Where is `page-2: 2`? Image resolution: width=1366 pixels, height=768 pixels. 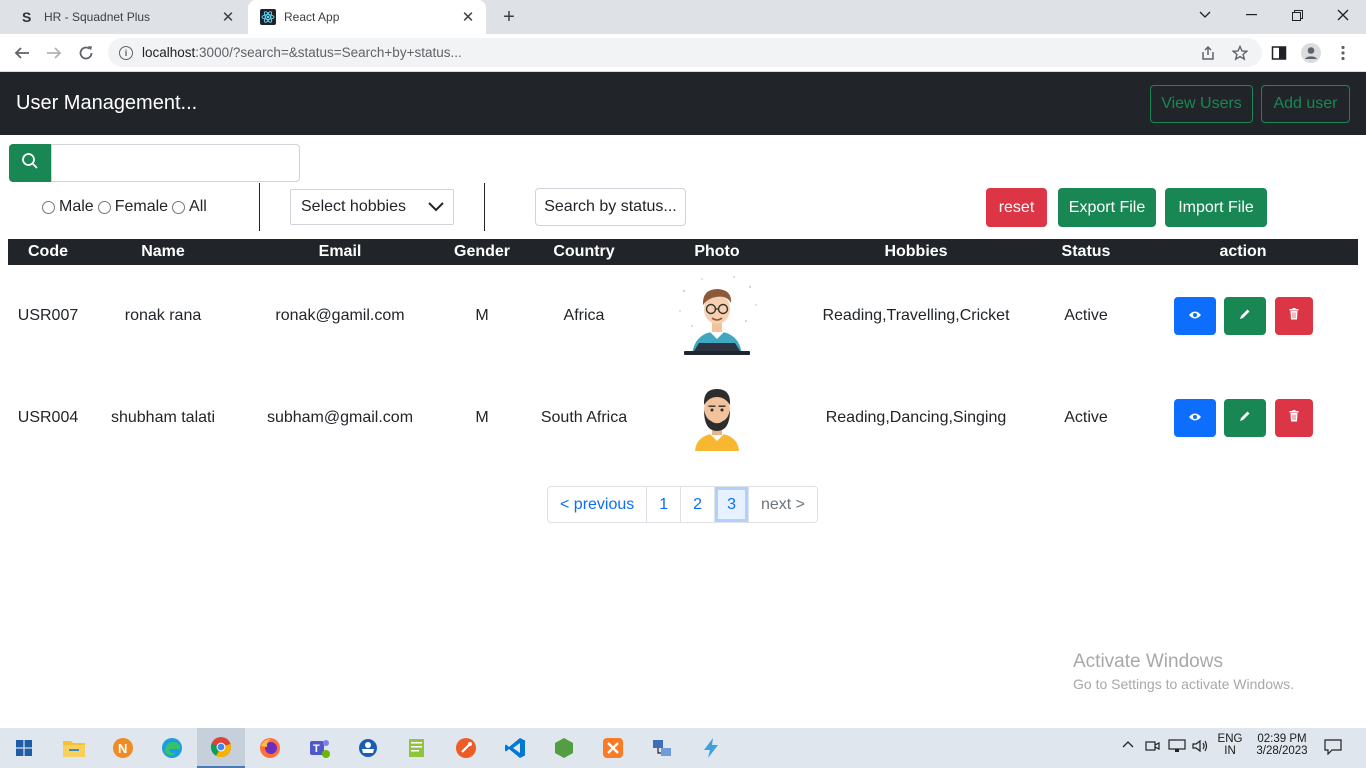 page-2: 2 is located at coordinates (698, 504).